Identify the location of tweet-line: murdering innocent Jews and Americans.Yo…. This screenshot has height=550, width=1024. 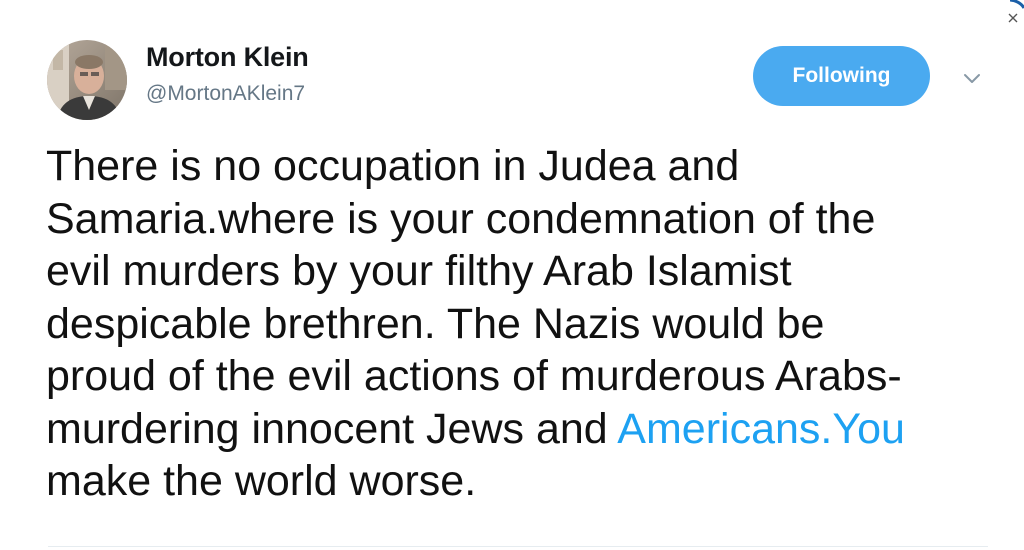
(526, 429).